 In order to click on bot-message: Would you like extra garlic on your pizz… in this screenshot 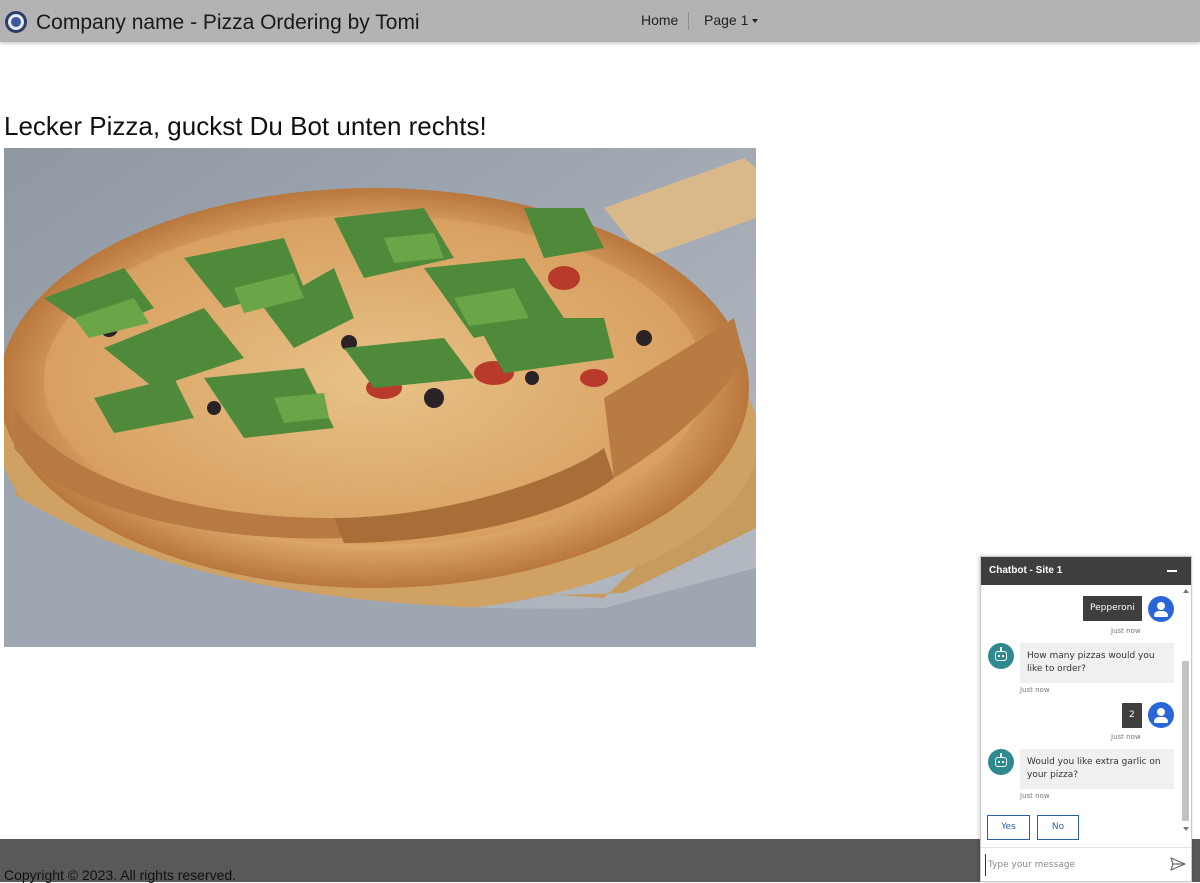, I will do `click(1097, 769)`.